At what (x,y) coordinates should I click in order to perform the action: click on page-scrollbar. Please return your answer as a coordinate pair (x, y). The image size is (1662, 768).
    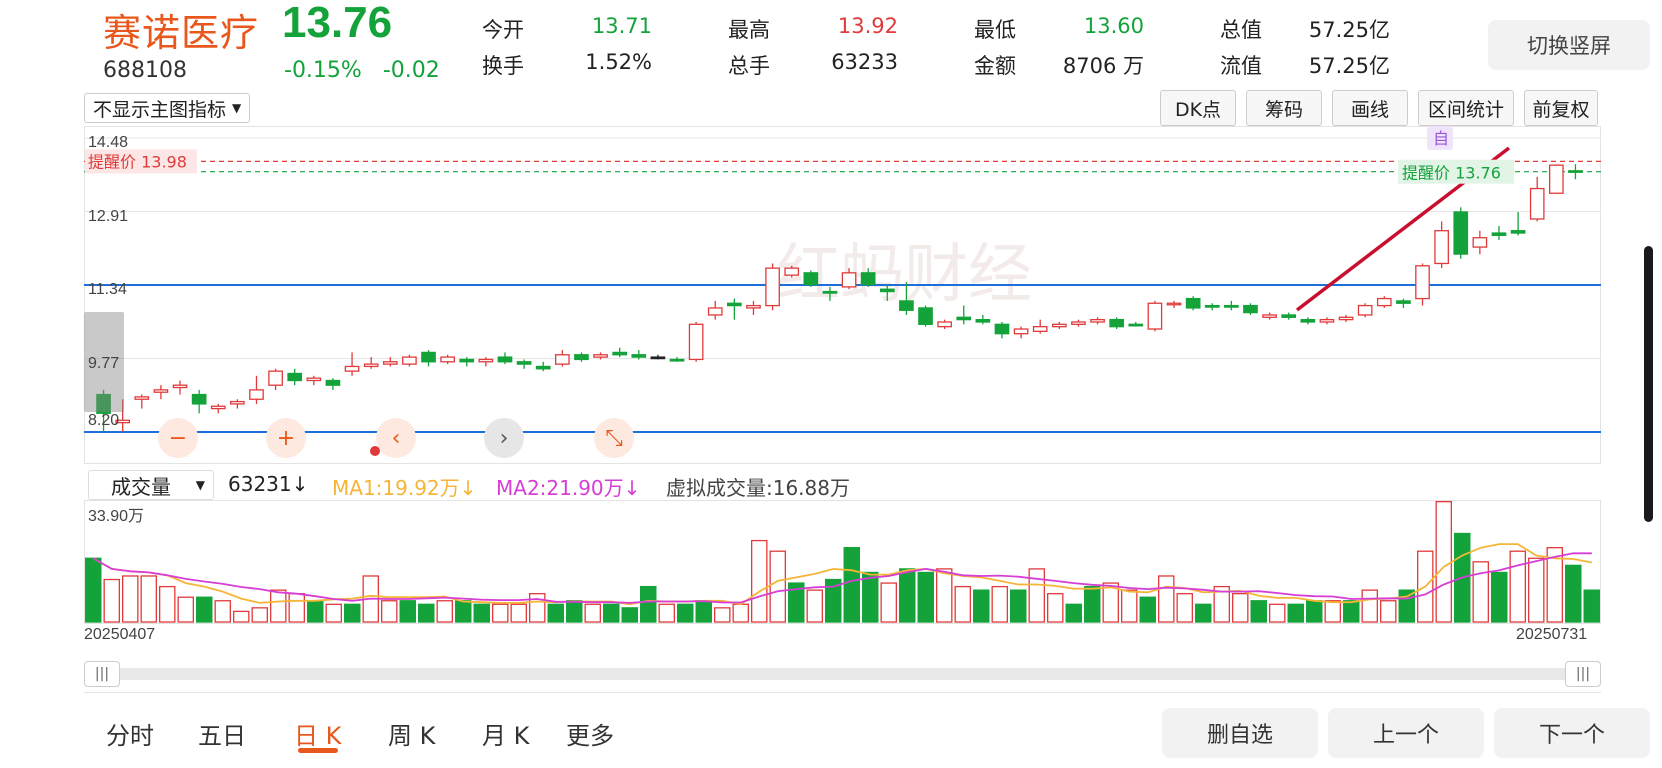
    Looking at the image, I should click on (1648, 384).